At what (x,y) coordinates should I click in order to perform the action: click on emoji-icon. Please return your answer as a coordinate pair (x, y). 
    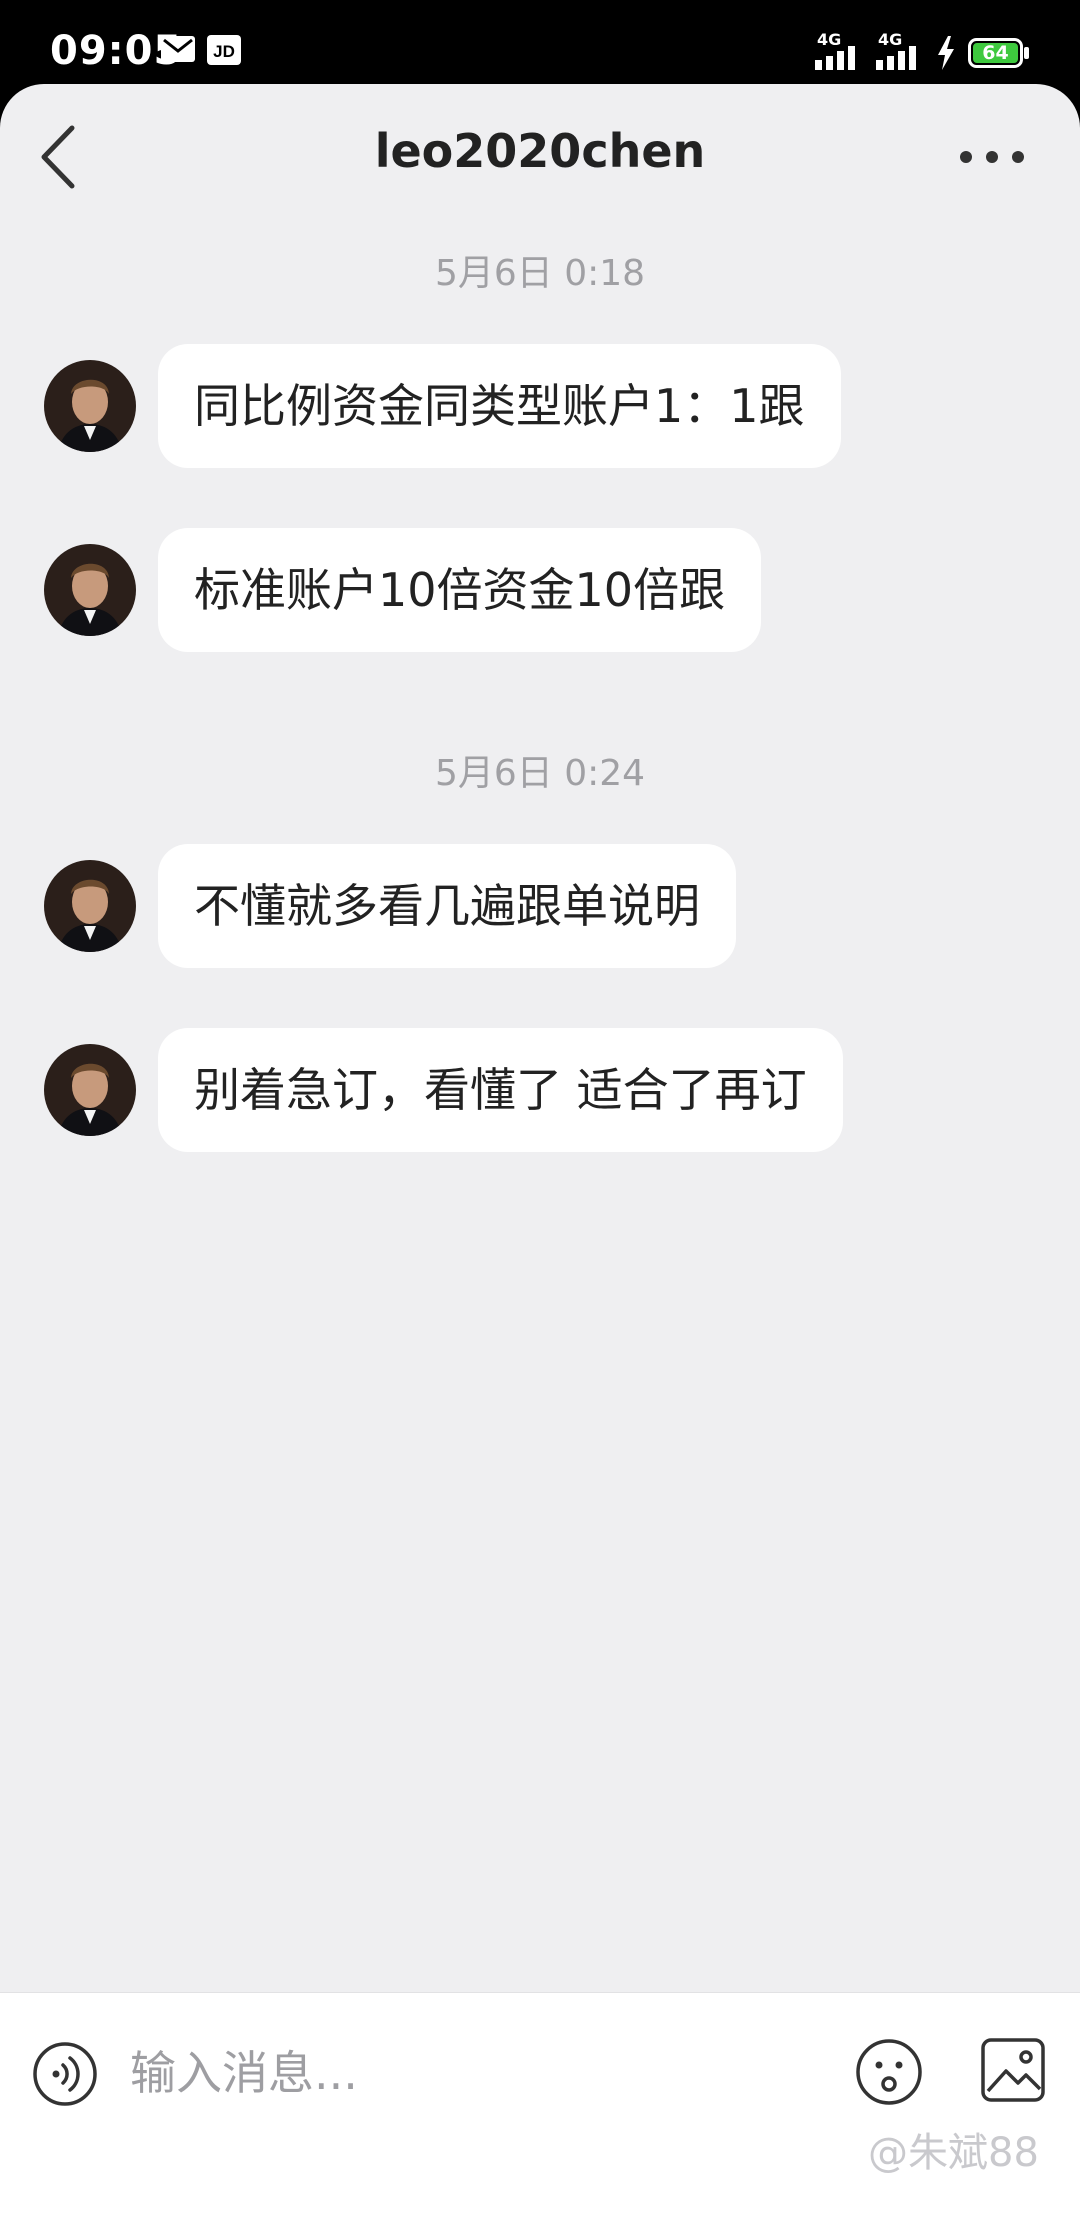
    Looking at the image, I should click on (889, 2072).